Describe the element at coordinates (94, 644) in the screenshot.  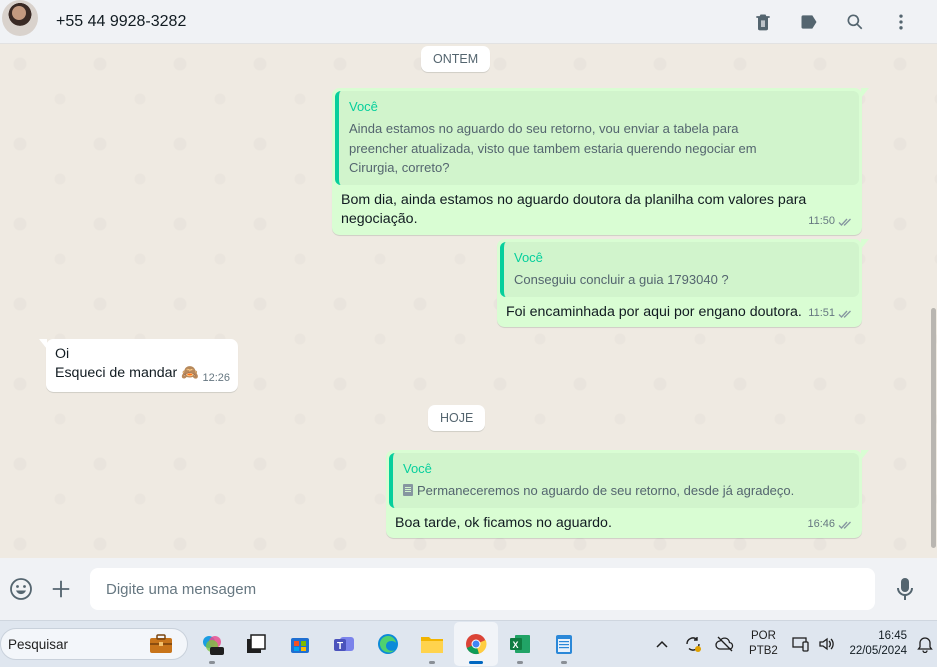
I see `taskbar-search: Pesquisar` at that location.